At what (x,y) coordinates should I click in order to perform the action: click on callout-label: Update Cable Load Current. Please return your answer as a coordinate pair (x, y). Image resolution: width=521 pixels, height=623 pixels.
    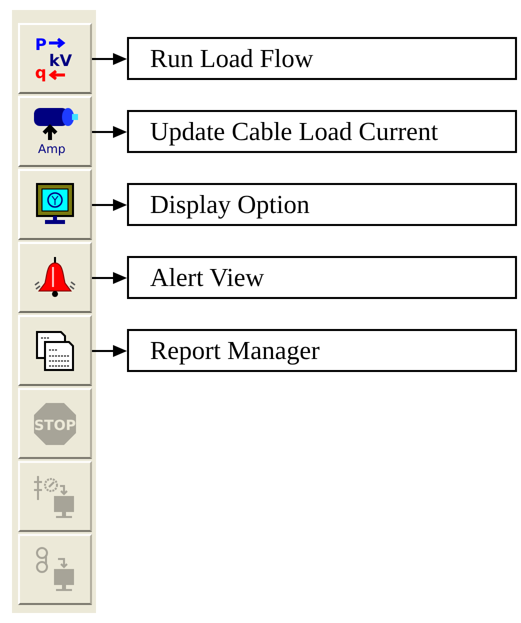
    Looking at the image, I should click on (322, 131).